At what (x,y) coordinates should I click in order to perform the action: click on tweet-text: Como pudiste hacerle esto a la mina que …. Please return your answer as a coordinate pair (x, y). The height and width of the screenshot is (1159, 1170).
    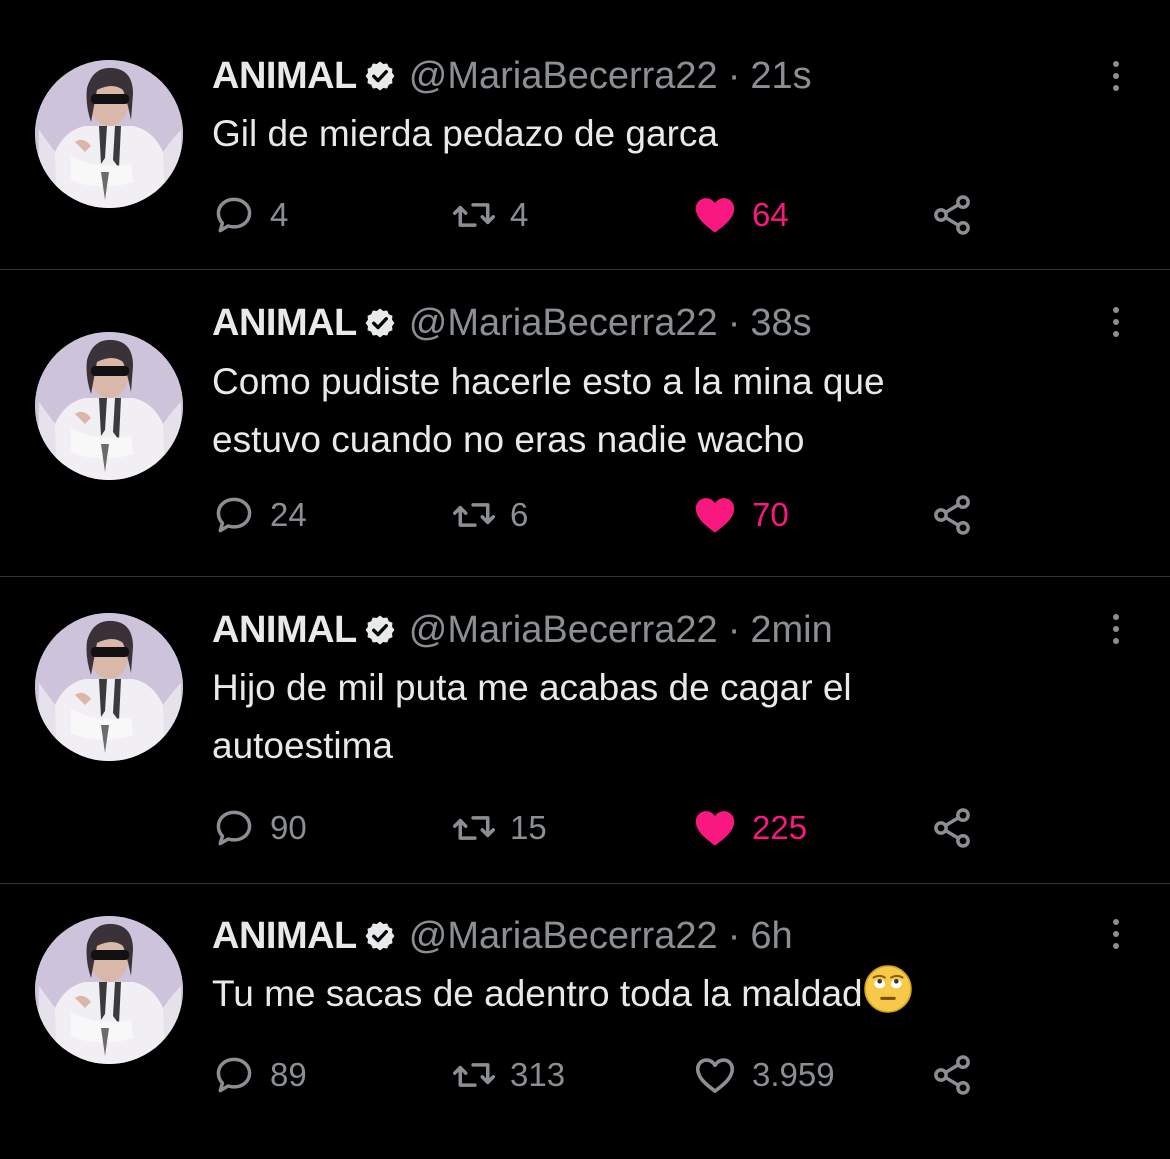
    Looking at the image, I should click on (662, 411).